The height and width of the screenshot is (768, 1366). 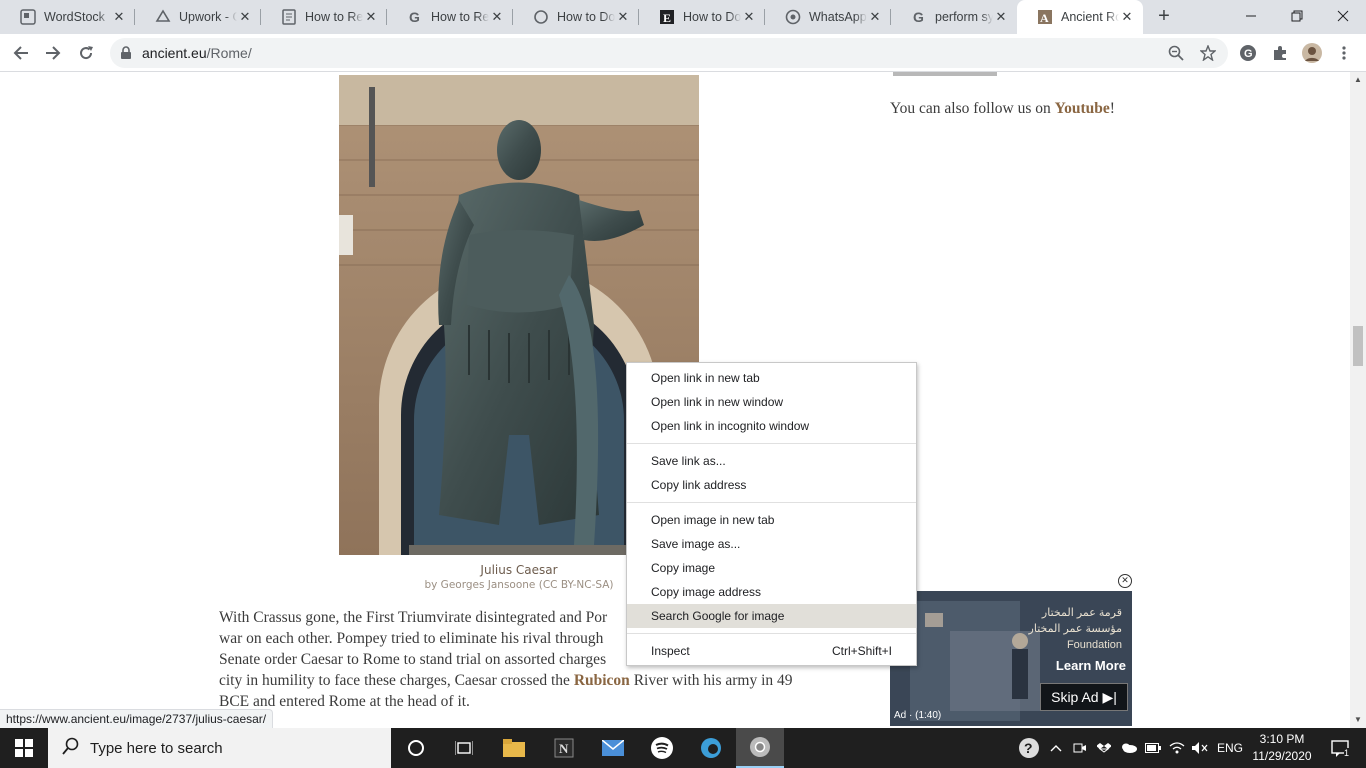 What do you see at coordinates (613, 748) in the screenshot?
I see `mail-icon` at bounding box center [613, 748].